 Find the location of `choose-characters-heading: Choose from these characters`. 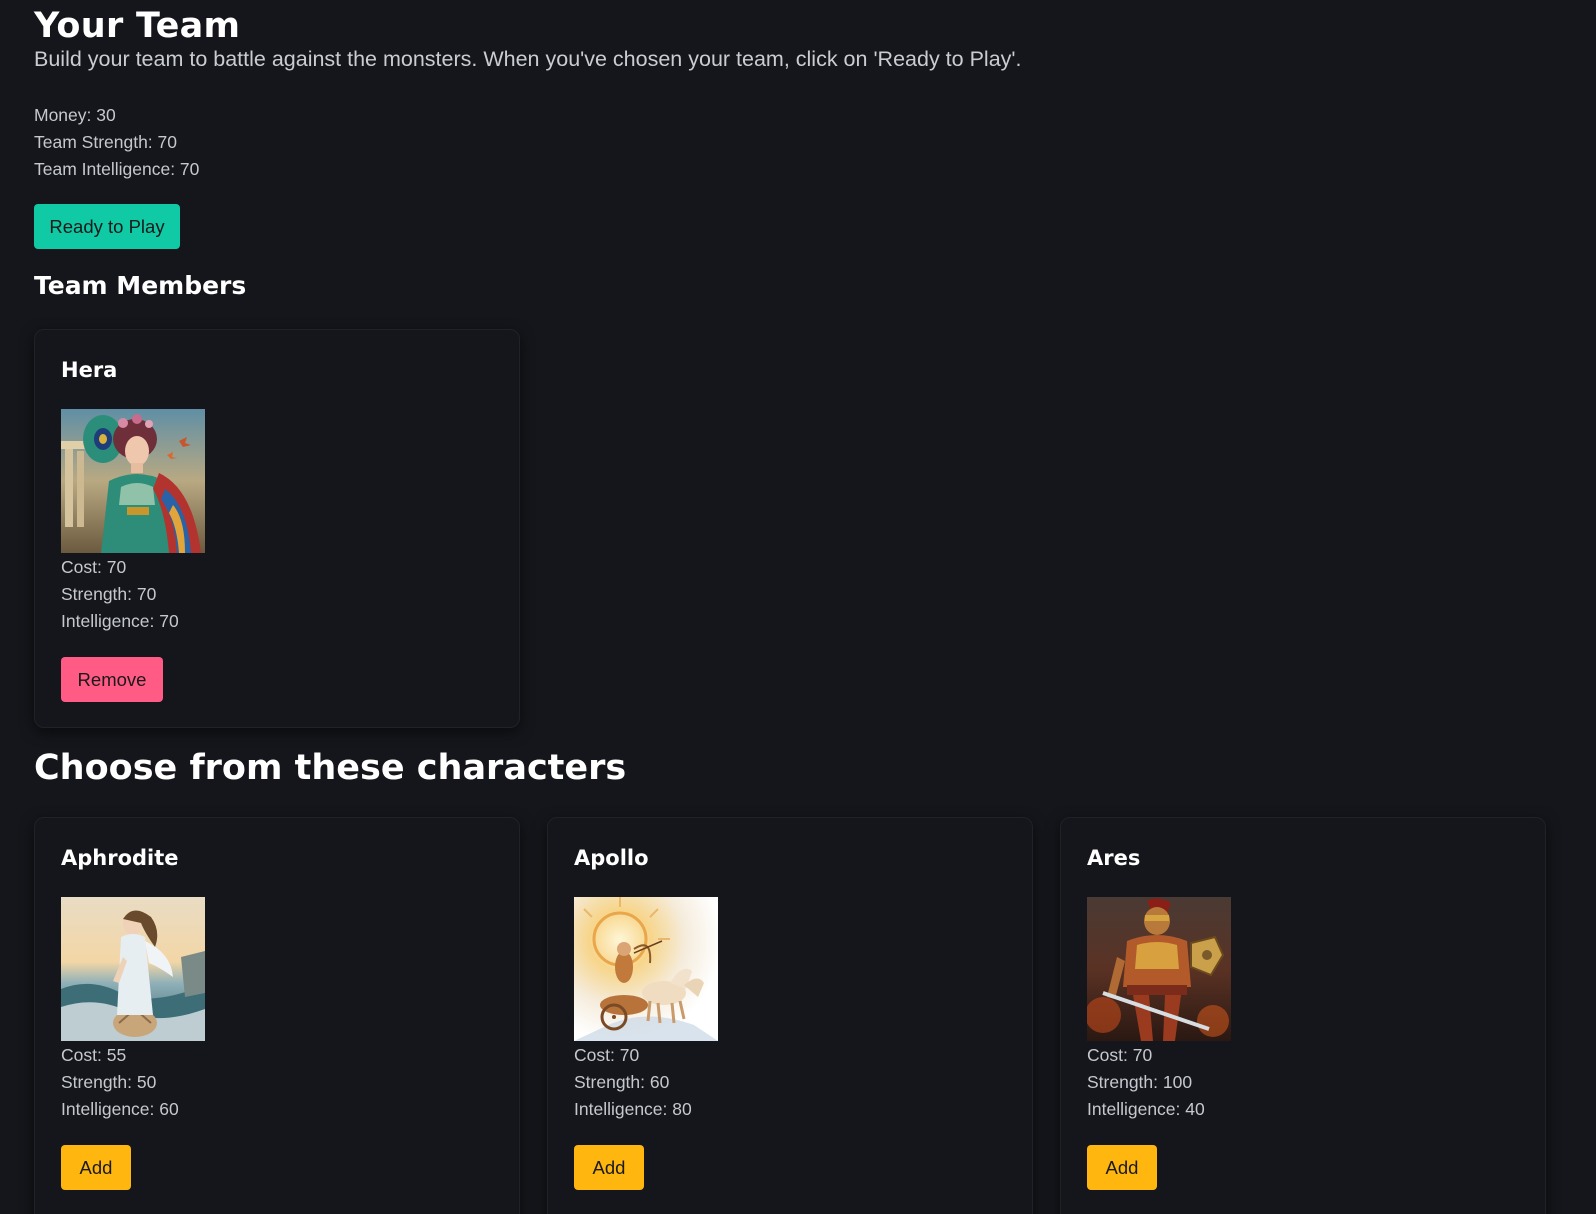

choose-characters-heading: Choose from these characters is located at coordinates (330, 768).